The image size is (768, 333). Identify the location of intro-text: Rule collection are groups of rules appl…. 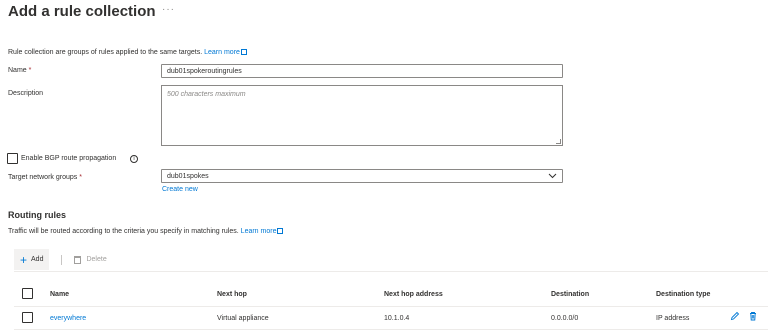
(127, 52).